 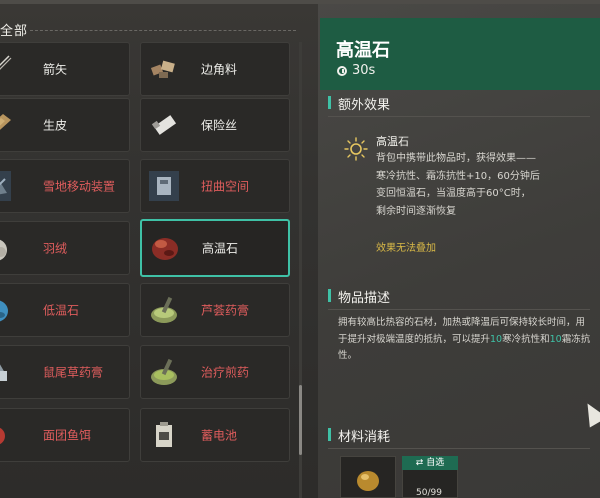 I want to click on item-card: 低温石, so click(x=65, y=310).